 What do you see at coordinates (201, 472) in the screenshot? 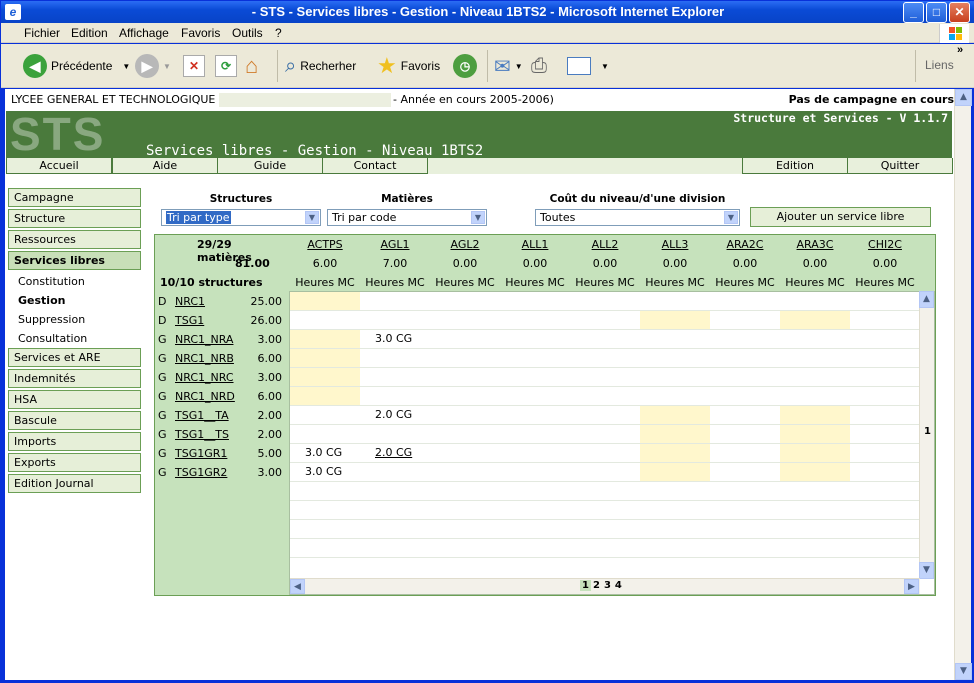
I see `structure-link: TSG1GR2` at bounding box center [201, 472].